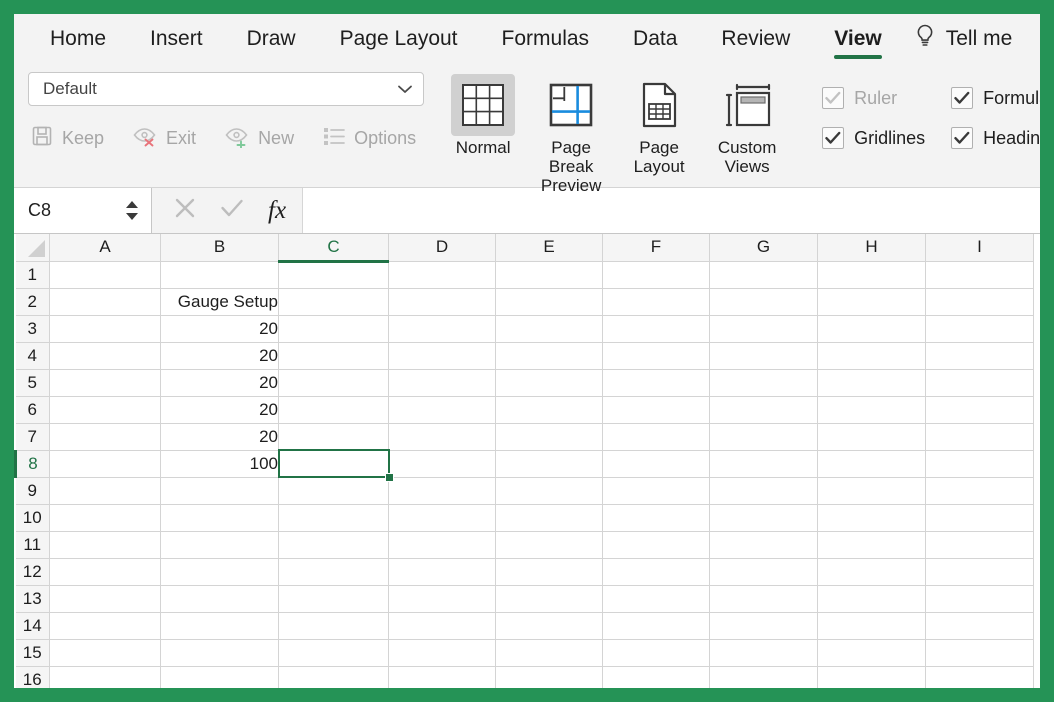 The height and width of the screenshot is (702, 1054). What do you see at coordinates (219, 626) in the screenshot?
I see `cell-B14` at bounding box center [219, 626].